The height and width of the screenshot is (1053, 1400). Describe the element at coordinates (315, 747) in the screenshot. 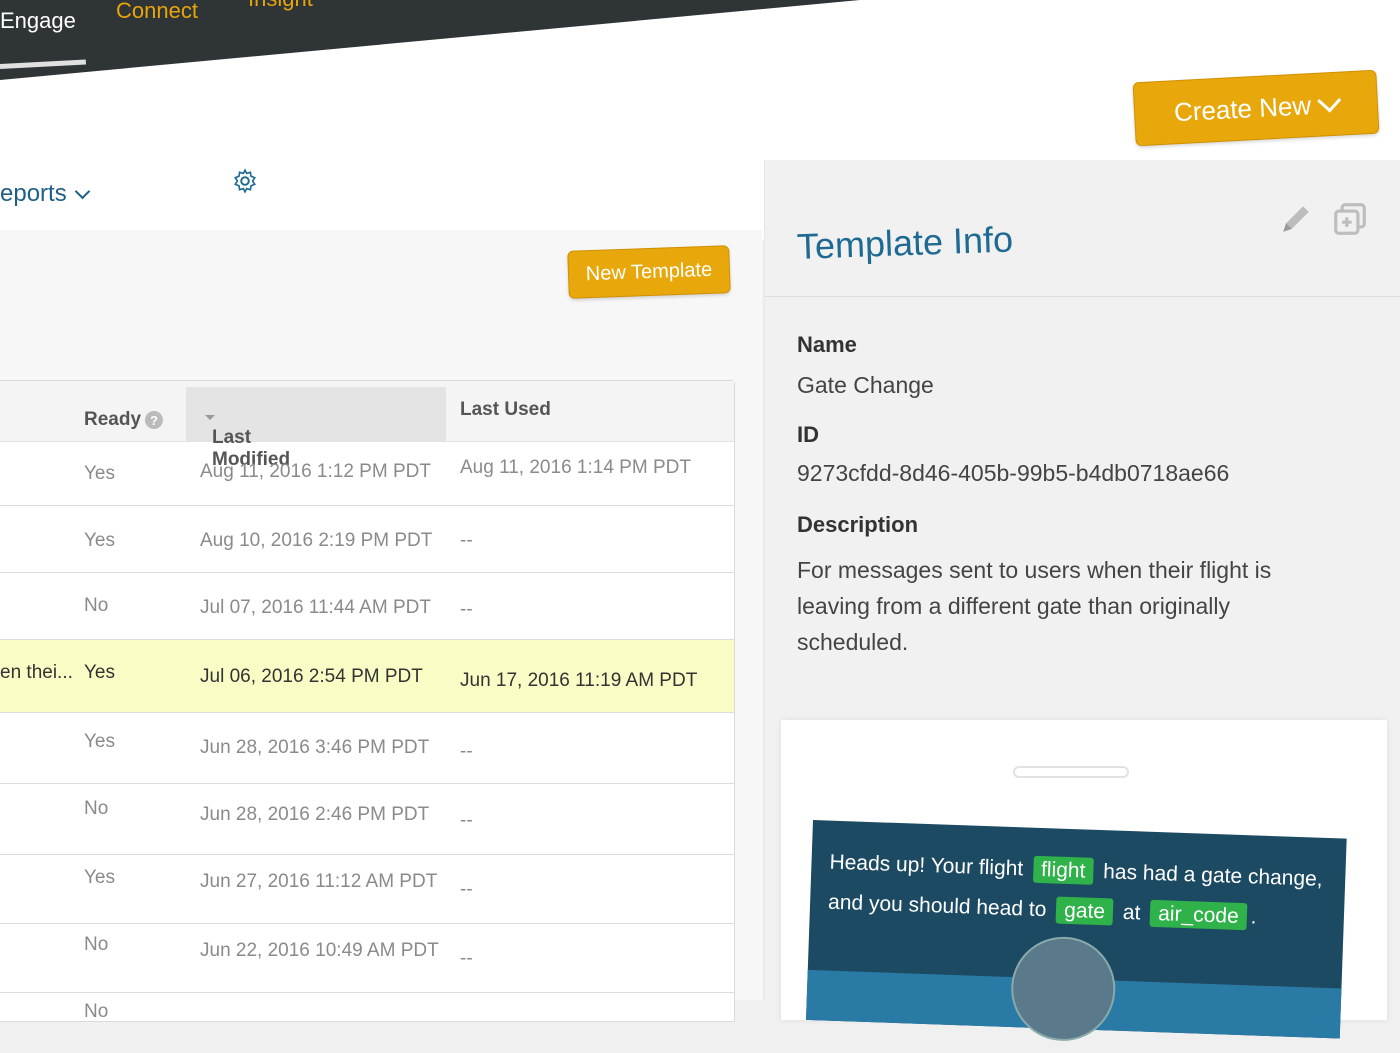

I see `cell-last-modified: Jun 28, 2016 3:46 PM PDT` at that location.